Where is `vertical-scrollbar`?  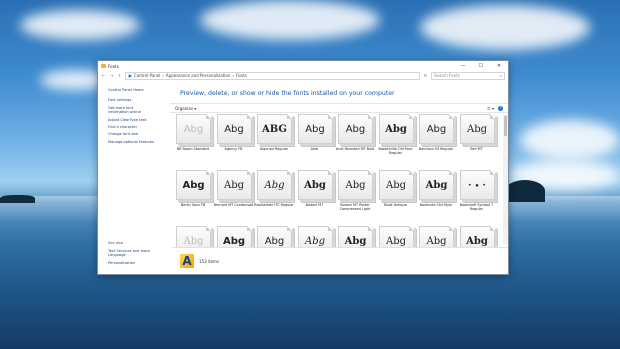 vertical-scrollbar is located at coordinates (505, 179).